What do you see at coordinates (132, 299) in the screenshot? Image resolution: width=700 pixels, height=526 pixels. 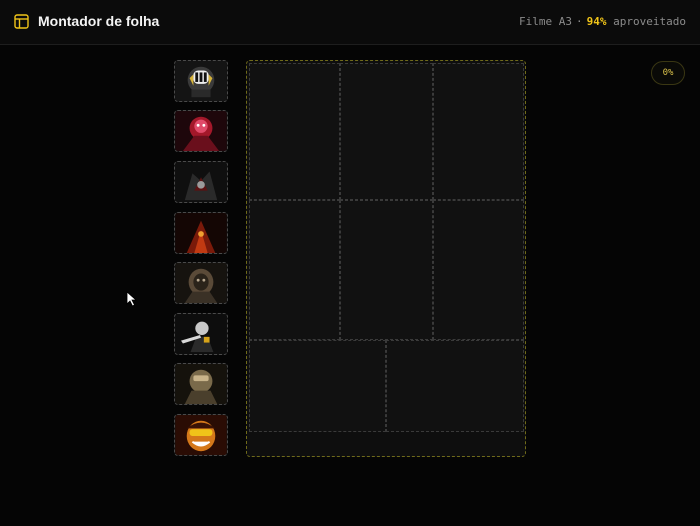 I see `mouse-cursor-icon` at bounding box center [132, 299].